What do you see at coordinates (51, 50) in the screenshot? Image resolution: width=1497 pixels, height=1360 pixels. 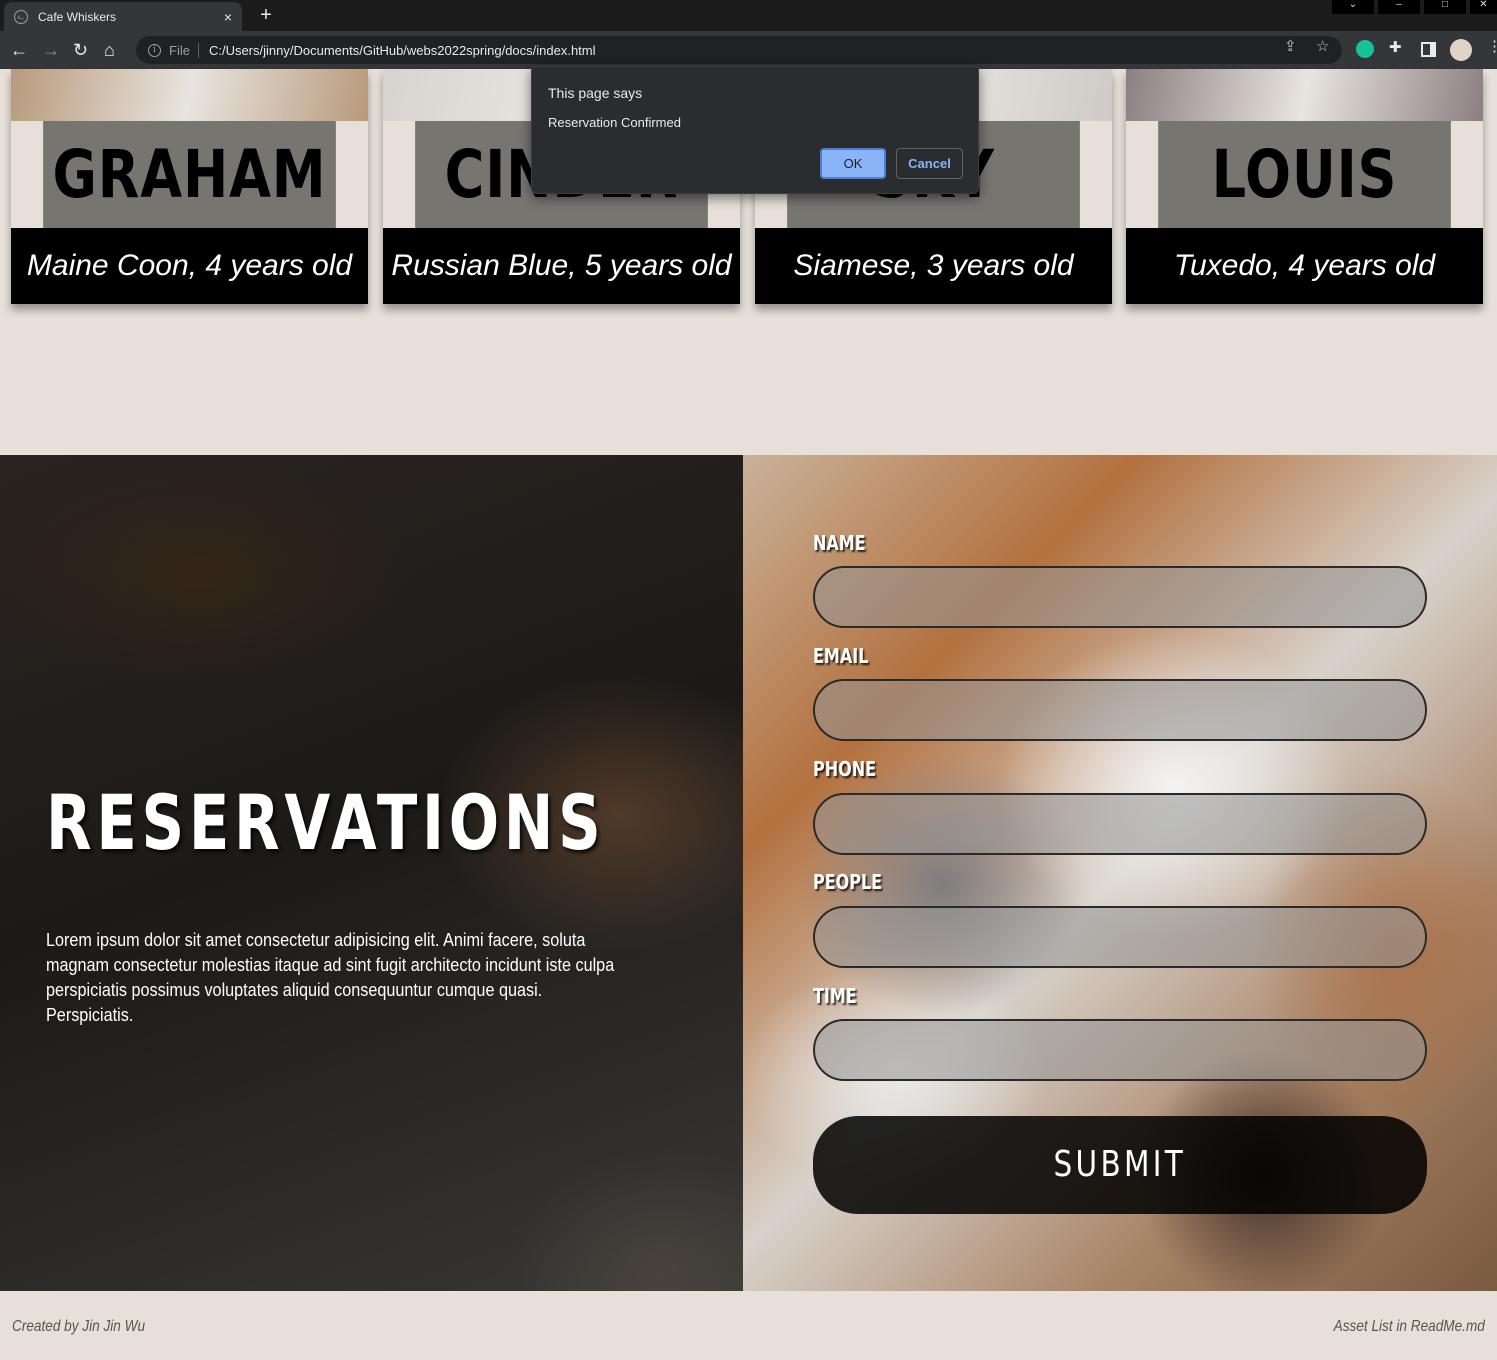 I see `forward-icon: →` at bounding box center [51, 50].